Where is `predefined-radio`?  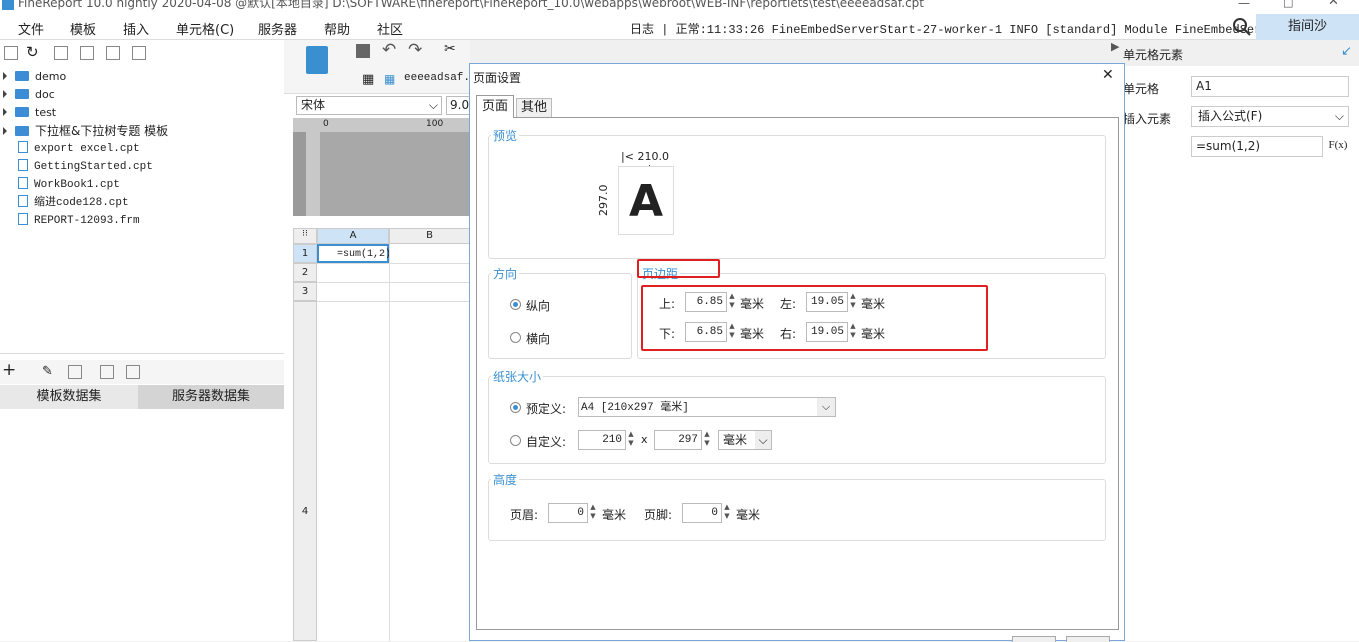
predefined-radio is located at coordinates (515, 407).